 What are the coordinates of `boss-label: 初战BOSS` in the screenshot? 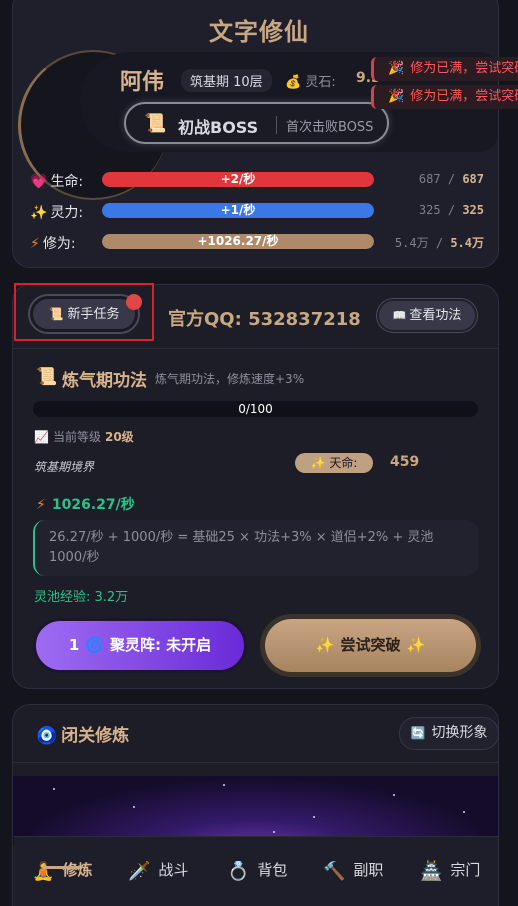 It's located at (218, 127).